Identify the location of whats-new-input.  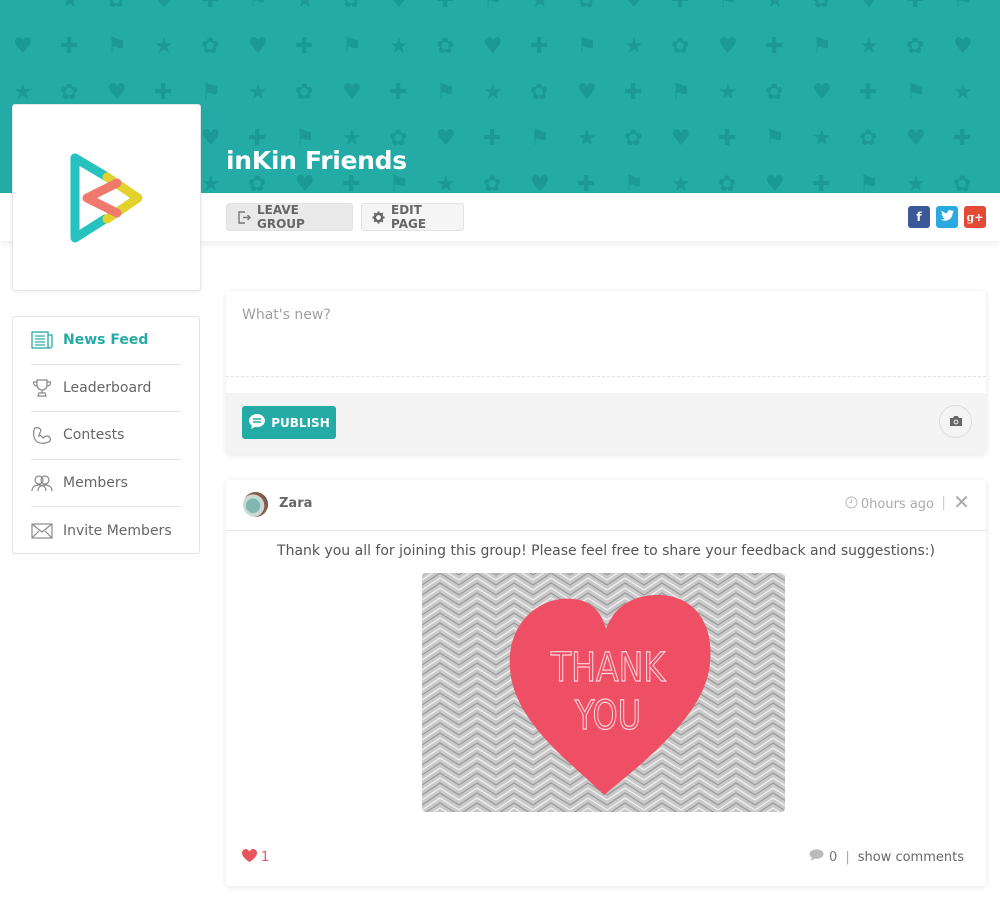
(606, 334).